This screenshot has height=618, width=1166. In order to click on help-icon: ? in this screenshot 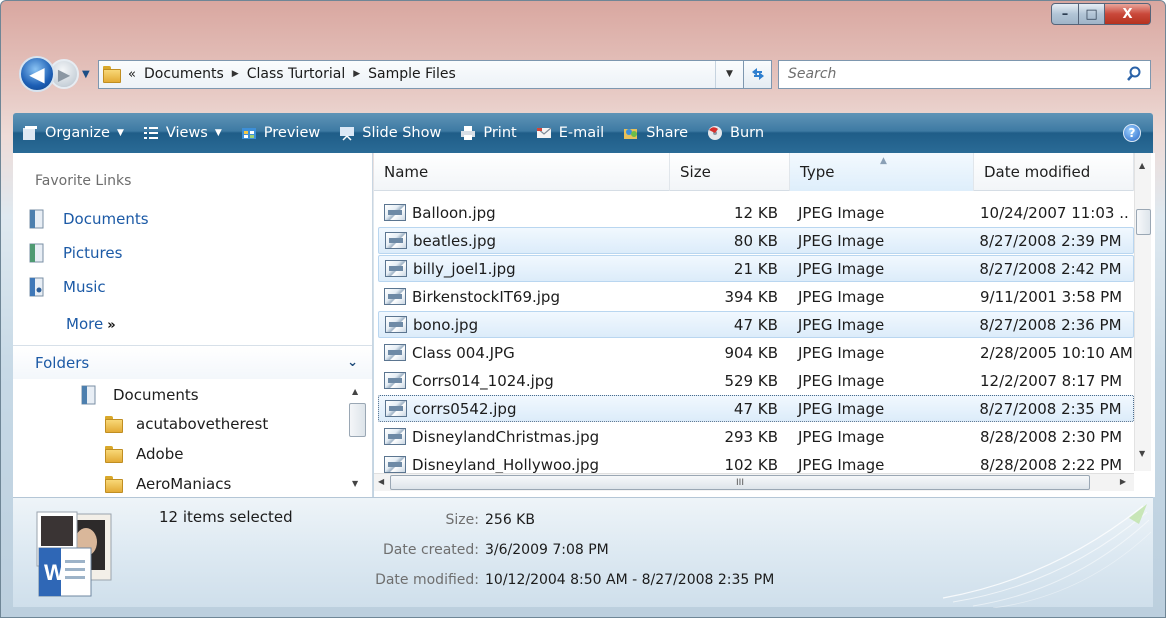, I will do `click(1132, 133)`.